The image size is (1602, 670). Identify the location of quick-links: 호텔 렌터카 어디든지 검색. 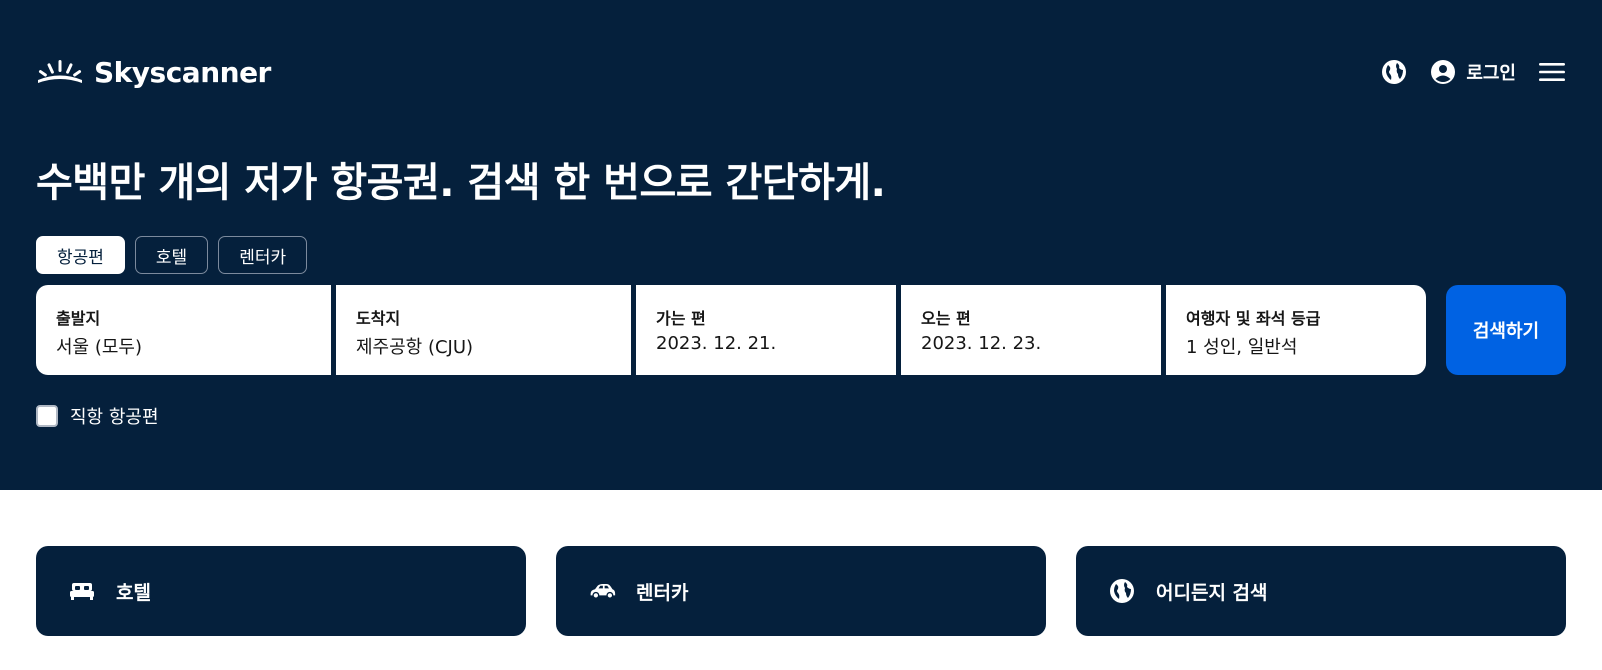
(801, 591).